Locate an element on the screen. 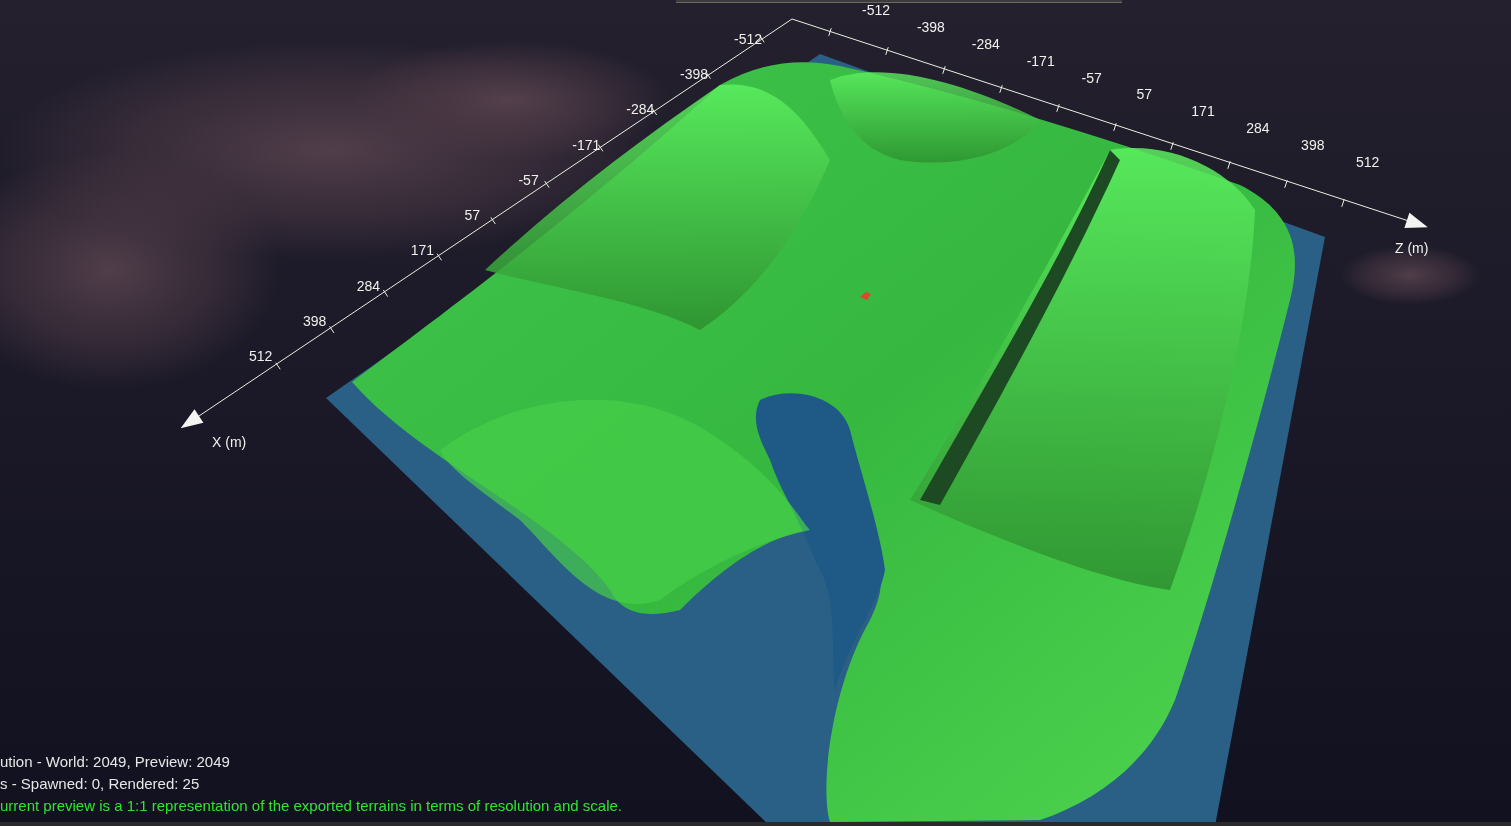 The image size is (1511, 826). status-line: s - Spawned: 0, Rendered: 25 is located at coordinates (100, 784).